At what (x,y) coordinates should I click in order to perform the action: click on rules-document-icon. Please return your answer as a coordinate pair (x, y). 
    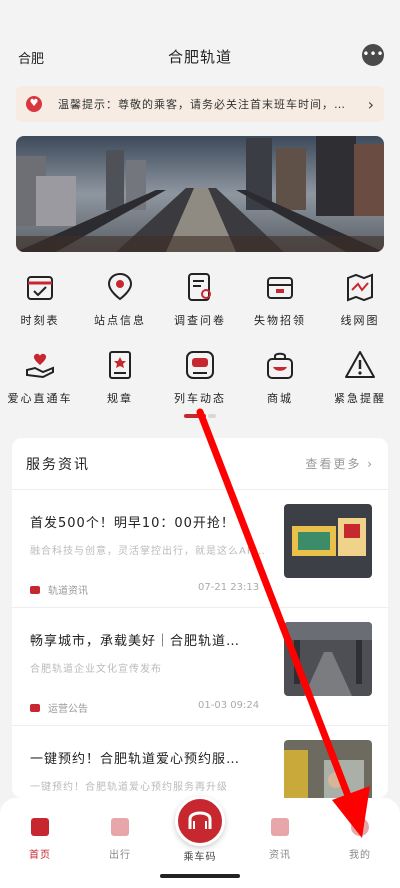
    Looking at the image, I should click on (120, 365).